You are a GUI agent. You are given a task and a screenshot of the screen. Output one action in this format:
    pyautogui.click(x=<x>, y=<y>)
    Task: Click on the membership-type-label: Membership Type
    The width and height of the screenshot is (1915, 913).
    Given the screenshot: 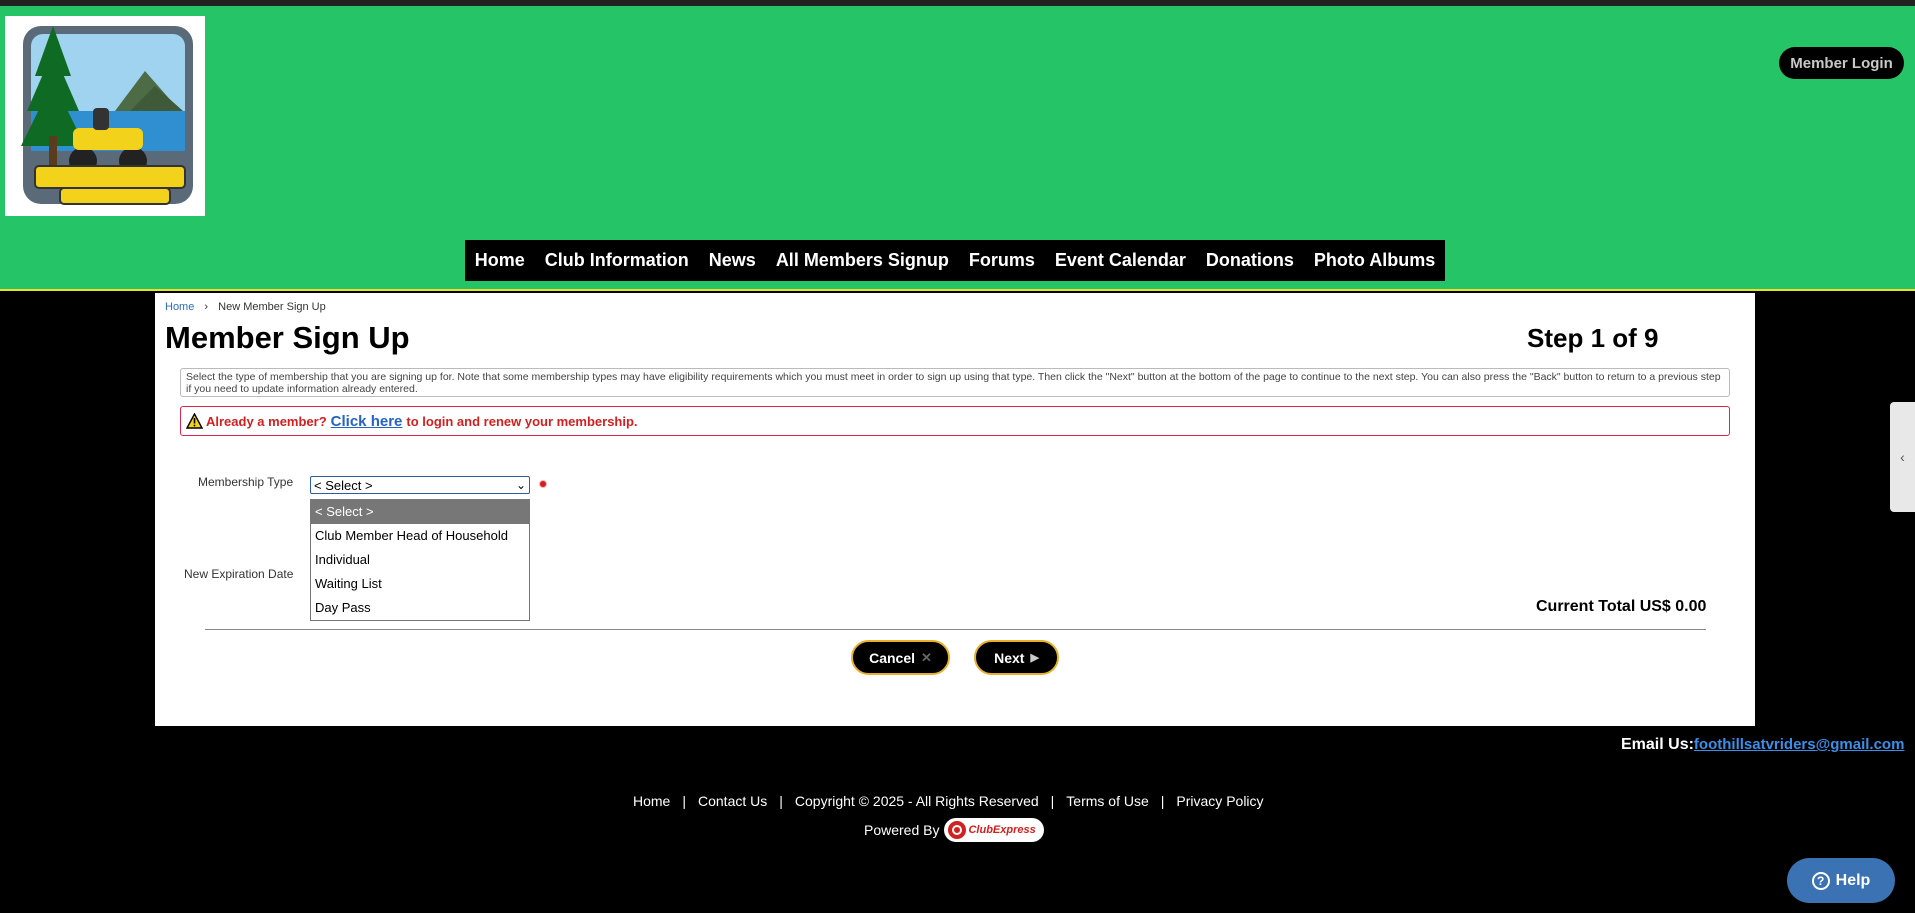 What is the action you would take?
    pyautogui.click(x=246, y=482)
    